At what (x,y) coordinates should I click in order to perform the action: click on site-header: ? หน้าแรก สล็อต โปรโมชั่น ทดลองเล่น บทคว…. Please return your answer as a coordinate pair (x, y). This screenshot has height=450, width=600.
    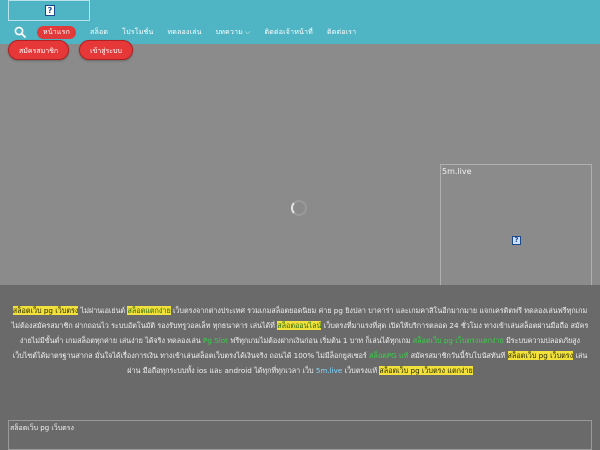
    Looking at the image, I should click on (300, 22).